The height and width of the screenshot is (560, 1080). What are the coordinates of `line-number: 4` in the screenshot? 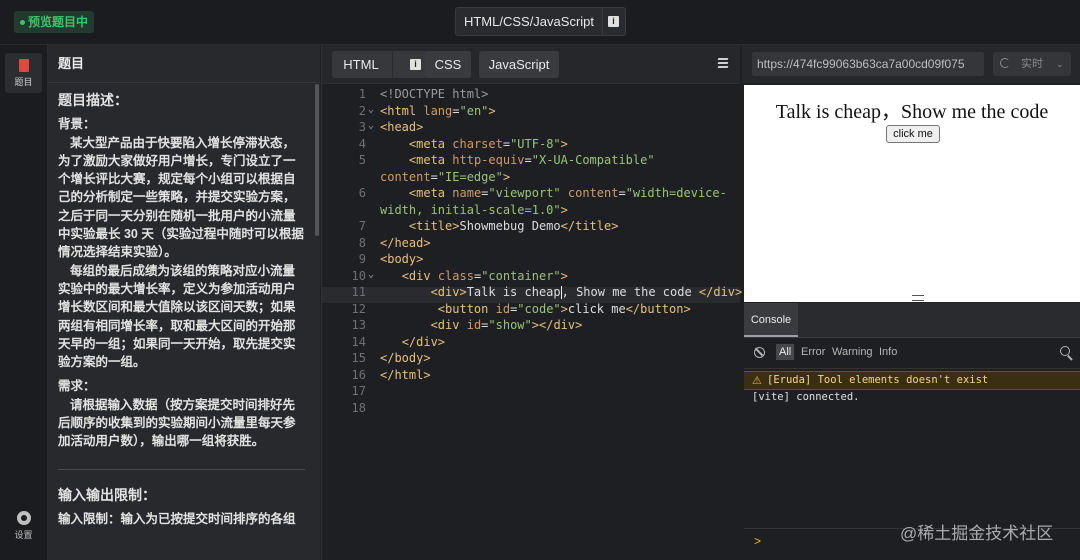 It's located at (362, 143).